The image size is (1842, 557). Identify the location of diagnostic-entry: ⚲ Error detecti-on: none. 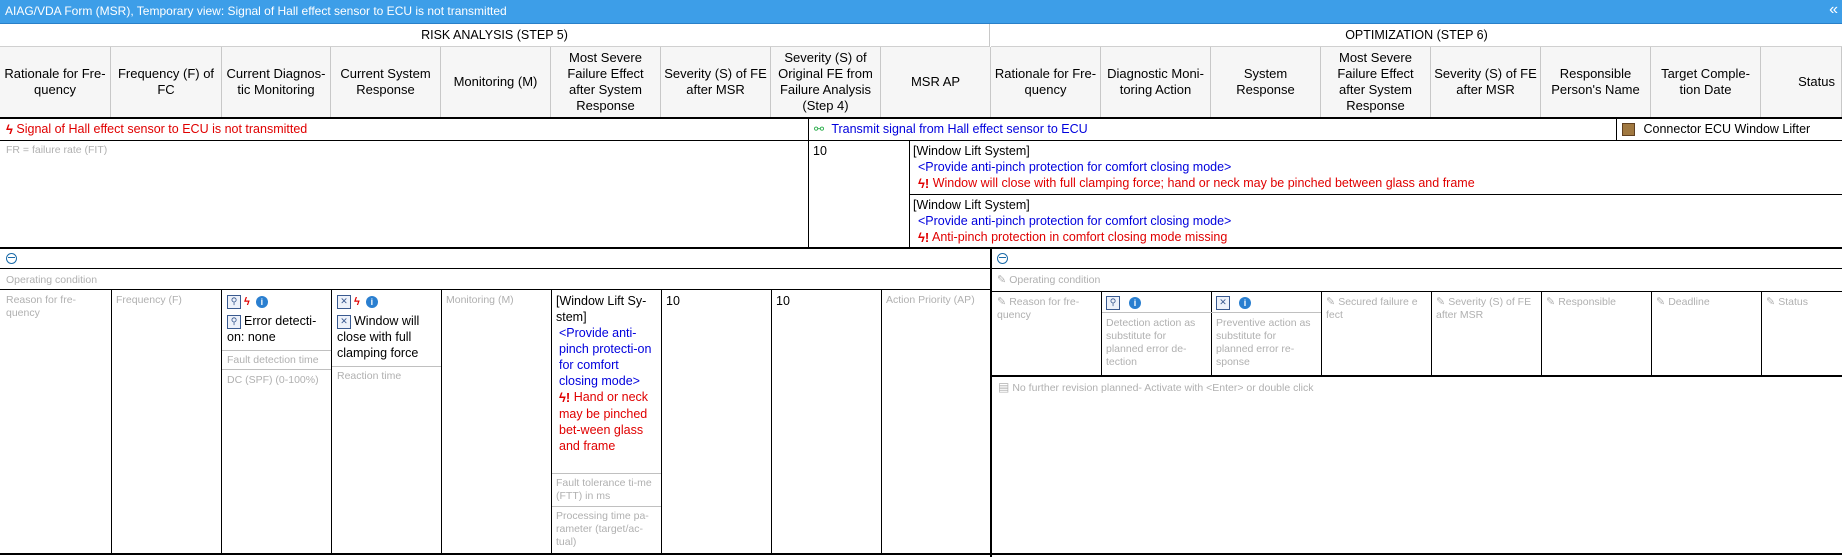
(277, 329).